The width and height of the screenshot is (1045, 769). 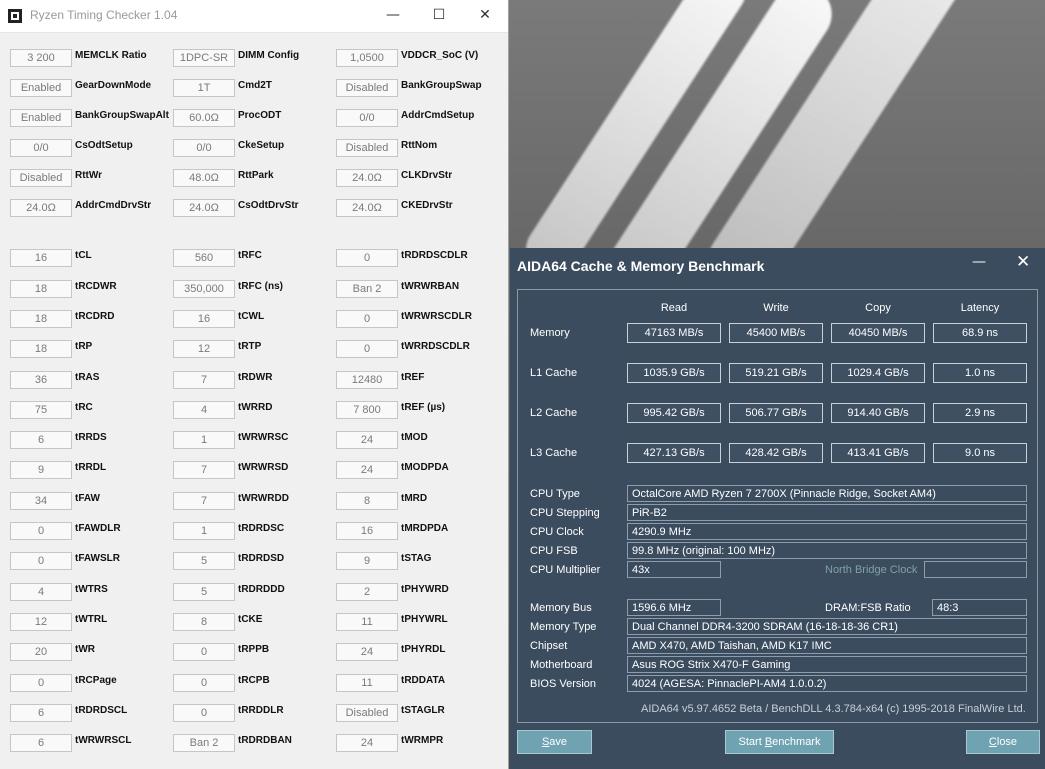 I want to click on start-benchmark-button: Start Benchmark, so click(x=779, y=742).